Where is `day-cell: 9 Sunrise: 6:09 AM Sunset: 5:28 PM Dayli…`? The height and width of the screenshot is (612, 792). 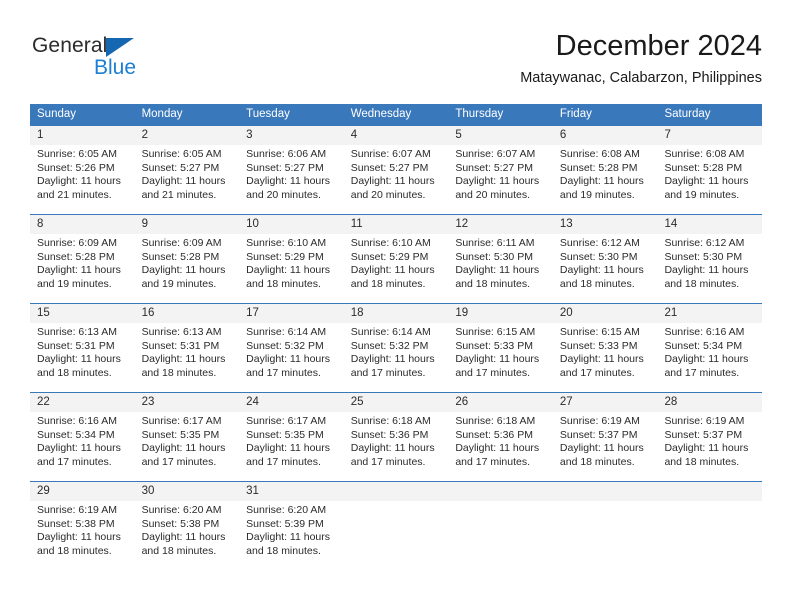
day-cell: 9 Sunrise: 6:09 AM Sunset: 5:28 PM Dayli… is located at coordinates (187, 259).